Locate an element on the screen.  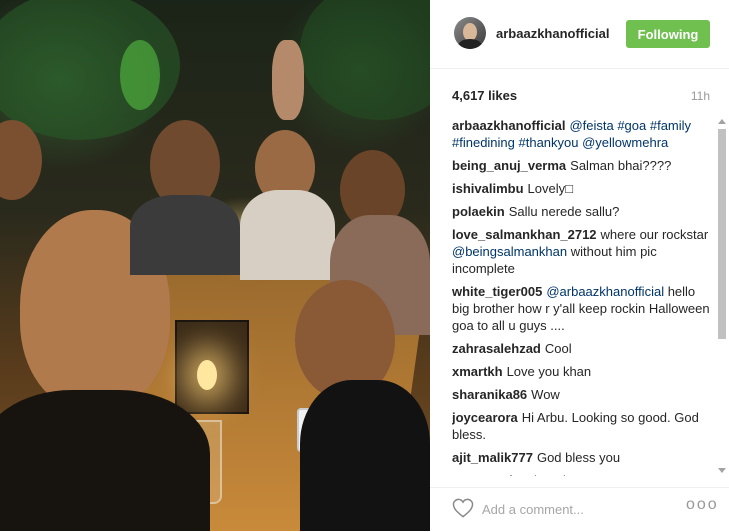
comment-text: Wow is located at coordinates (545, 394).